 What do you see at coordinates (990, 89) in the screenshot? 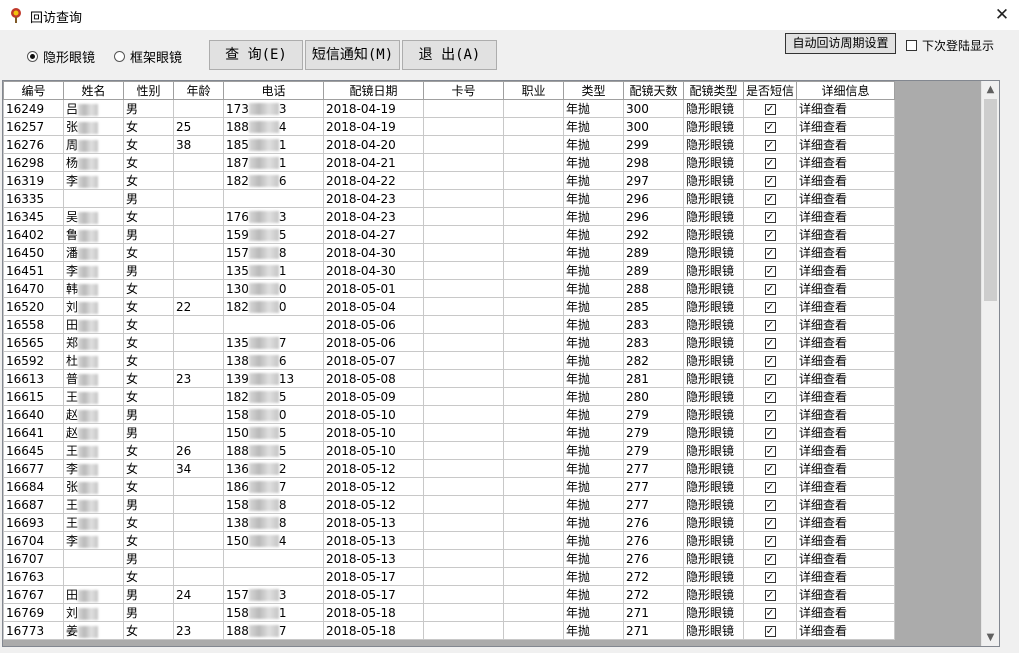
I see `scroll-up-icon: ▲` at bounding box center [990, 89].